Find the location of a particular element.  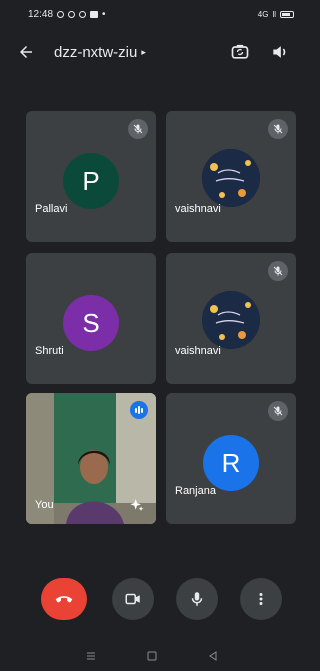

phone-hangup-icon is located at coordinates (64, 599).